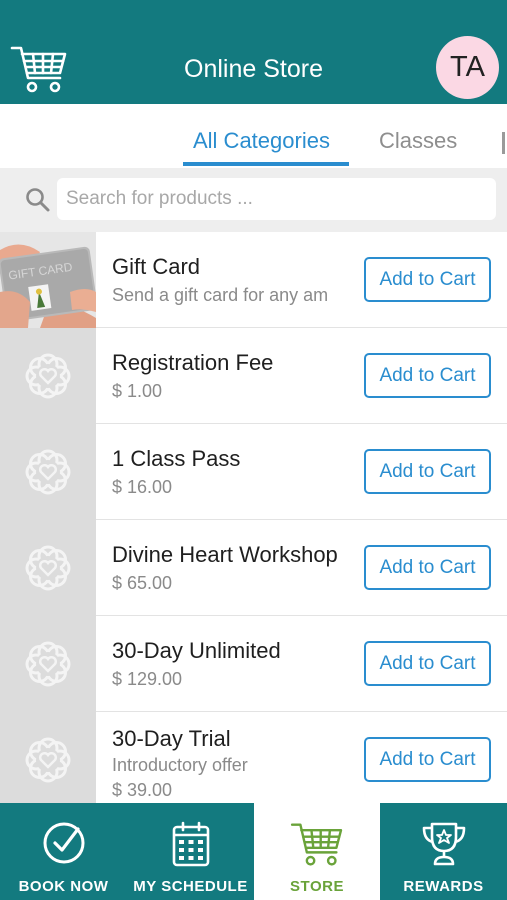 The image size is (507, 900). I want to click on trophy-icon, so click(443, 844).